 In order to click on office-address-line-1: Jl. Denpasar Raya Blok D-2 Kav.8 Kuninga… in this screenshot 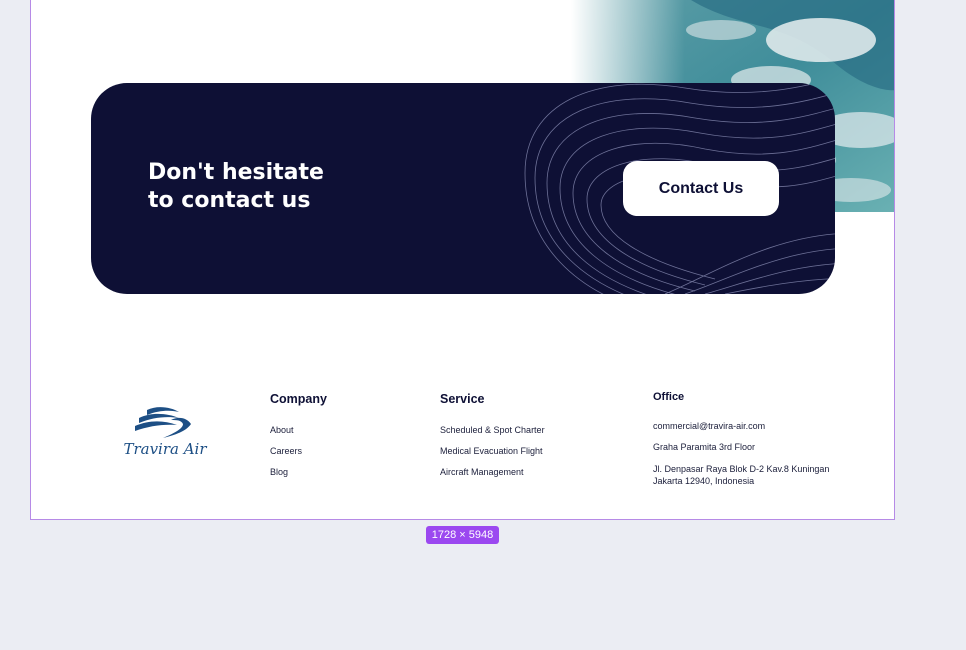, I will do `click(741, 469)`.